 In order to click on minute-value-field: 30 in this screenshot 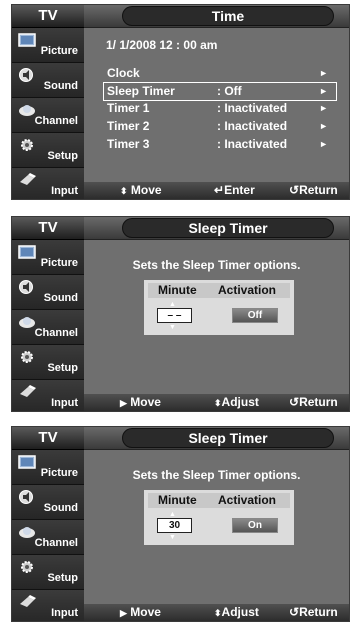, I will do `click(174, 525)`.